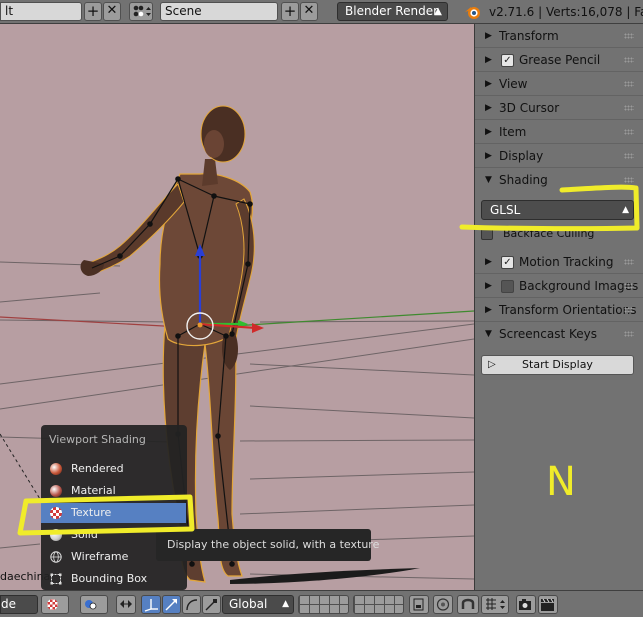 The width and height of the screenshot is (643, 617). What do you see at coordinates (56, 513) in the screenshot?
I see `texture-checker-icon` at bounding box center [56, 513].